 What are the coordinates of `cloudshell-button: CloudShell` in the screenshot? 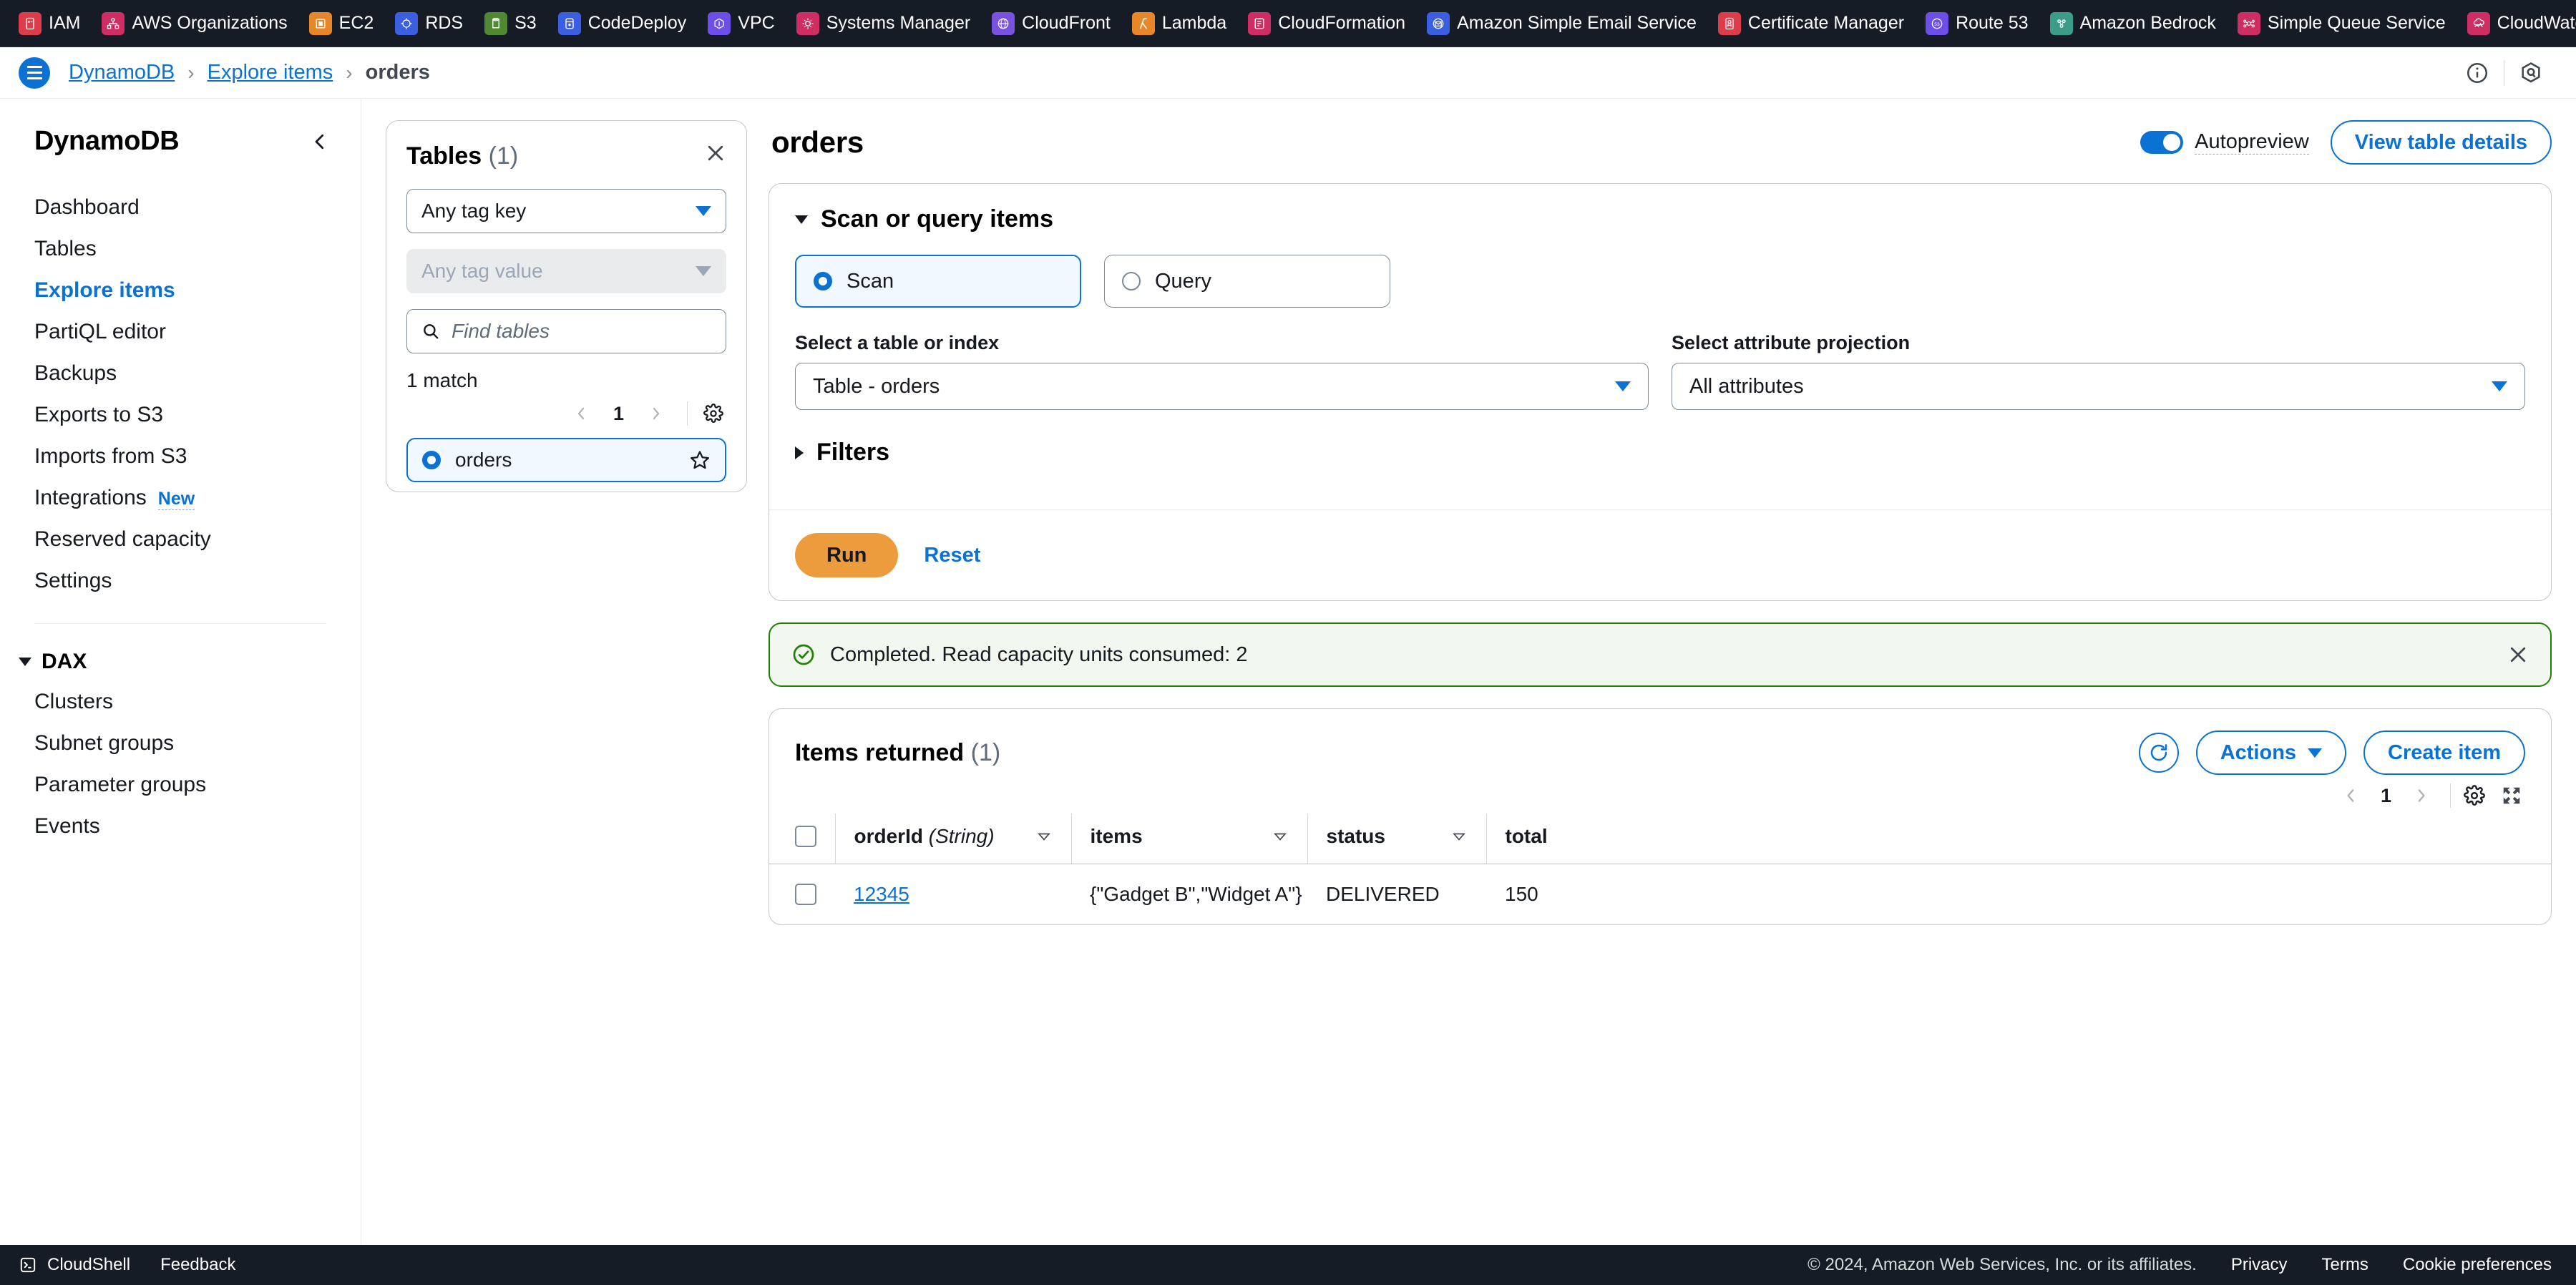 It's located at (74, 1265).